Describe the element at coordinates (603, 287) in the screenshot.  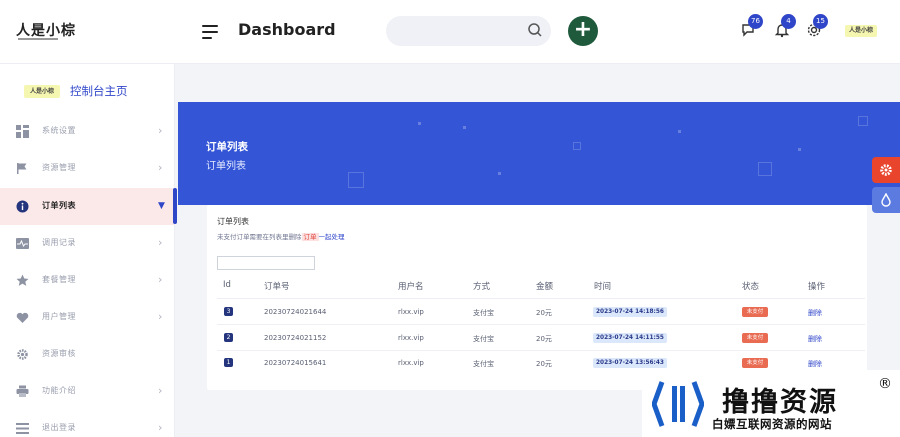
I see `column-header-time: 时间` at that location.